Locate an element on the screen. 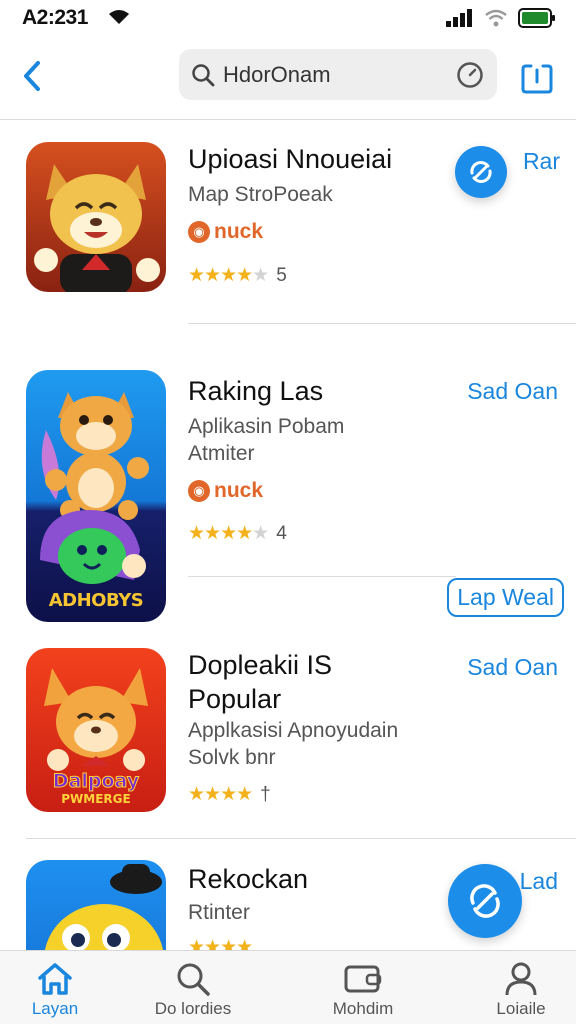 The height and width of the screenshot is (1024, 576). secondary-action-button: Lap Weal is located at coordinates (505, 597).